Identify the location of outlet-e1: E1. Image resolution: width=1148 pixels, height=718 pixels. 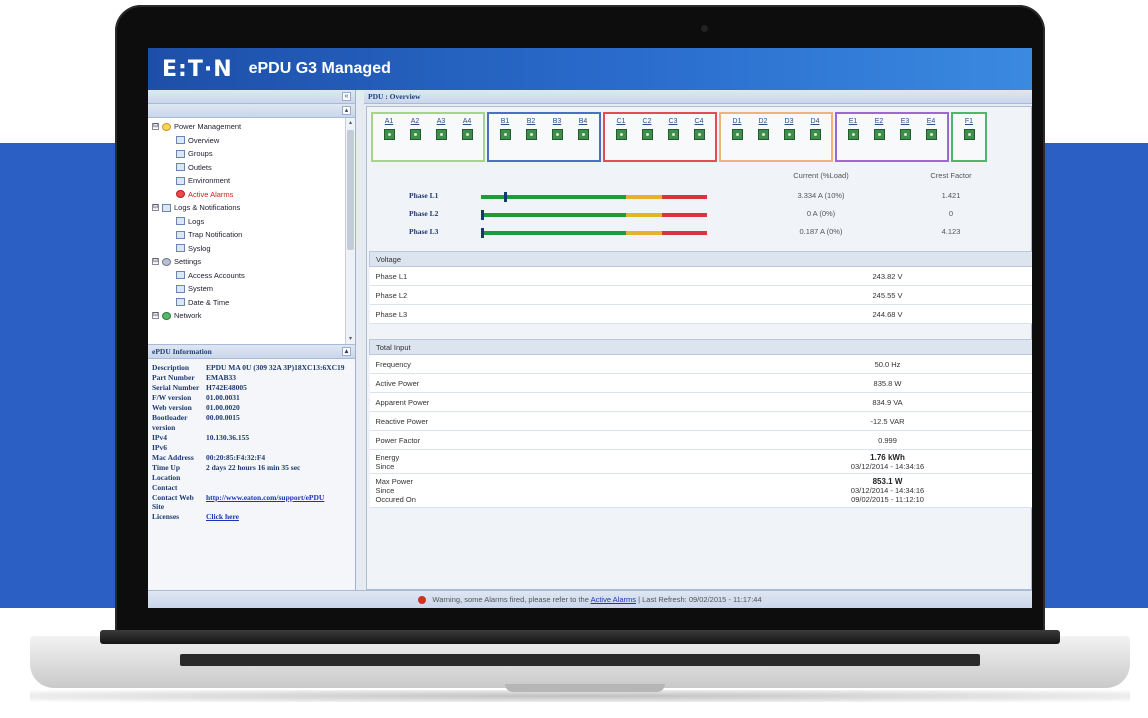
(853, 137).